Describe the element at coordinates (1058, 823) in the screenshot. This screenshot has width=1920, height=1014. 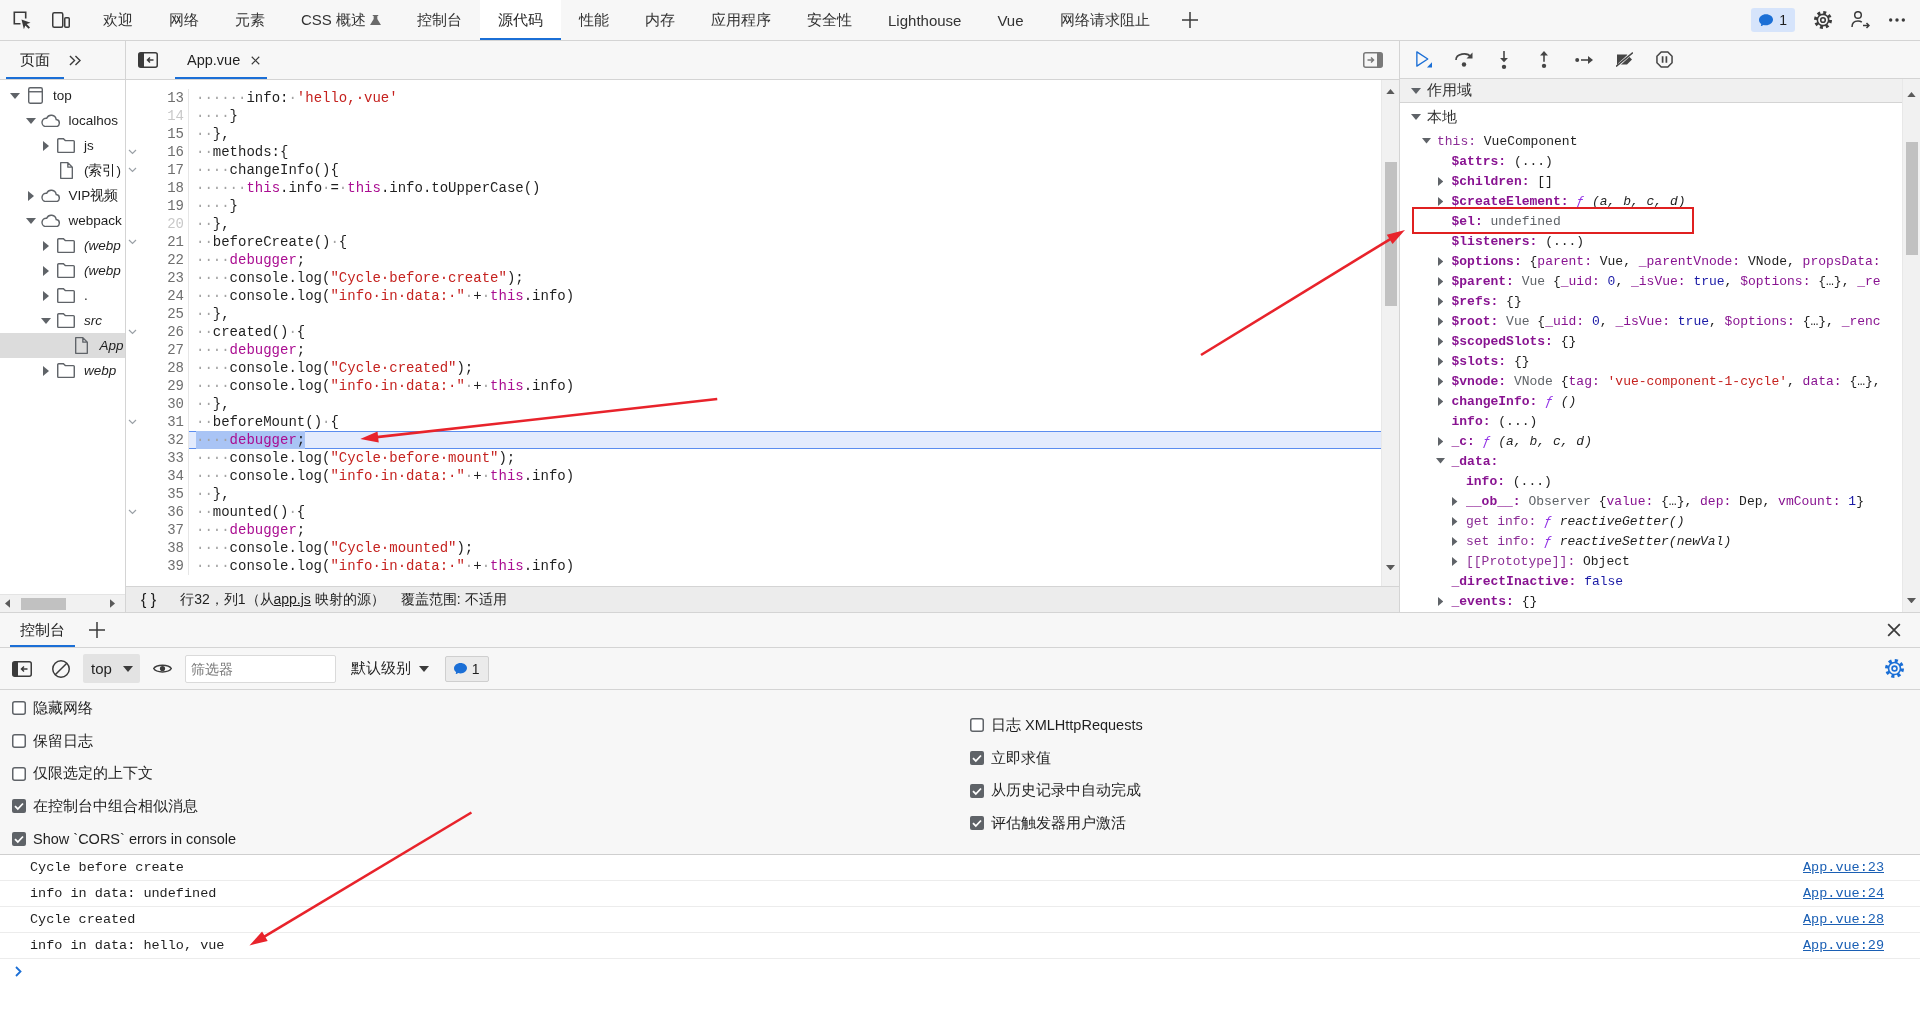
I see `option-label: 评估触发器用户激活` at that location.